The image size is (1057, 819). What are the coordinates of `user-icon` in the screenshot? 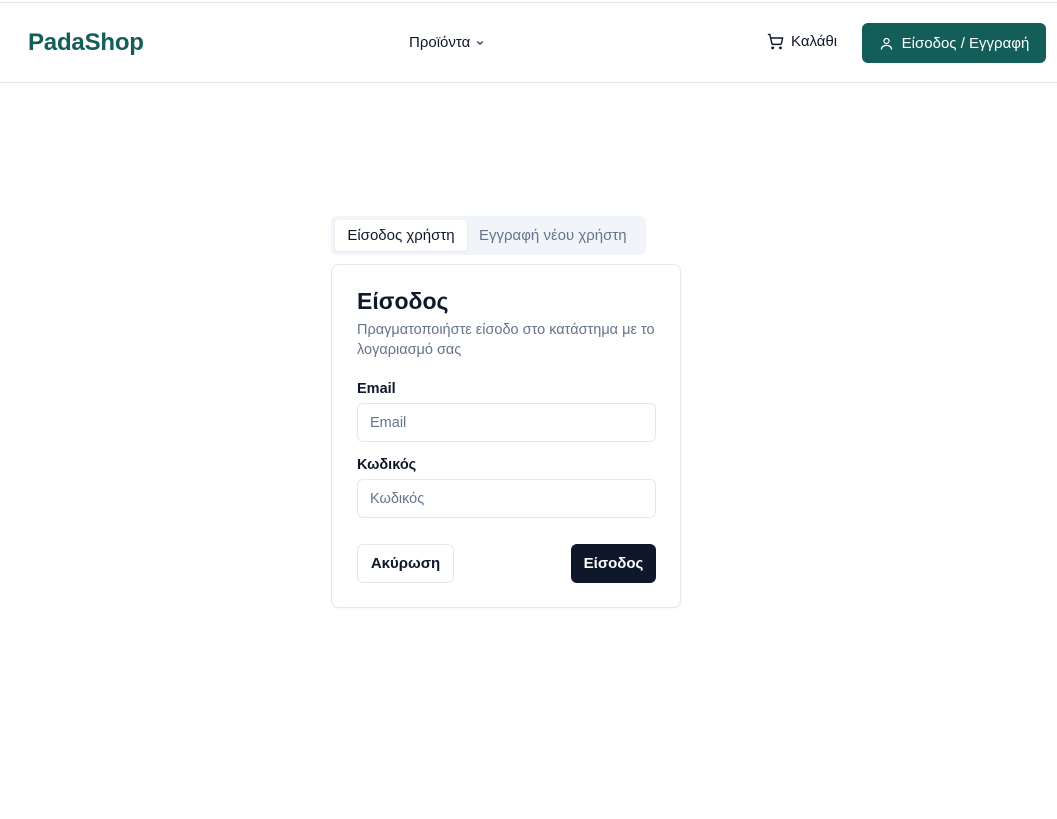 It's located at (886, 43).